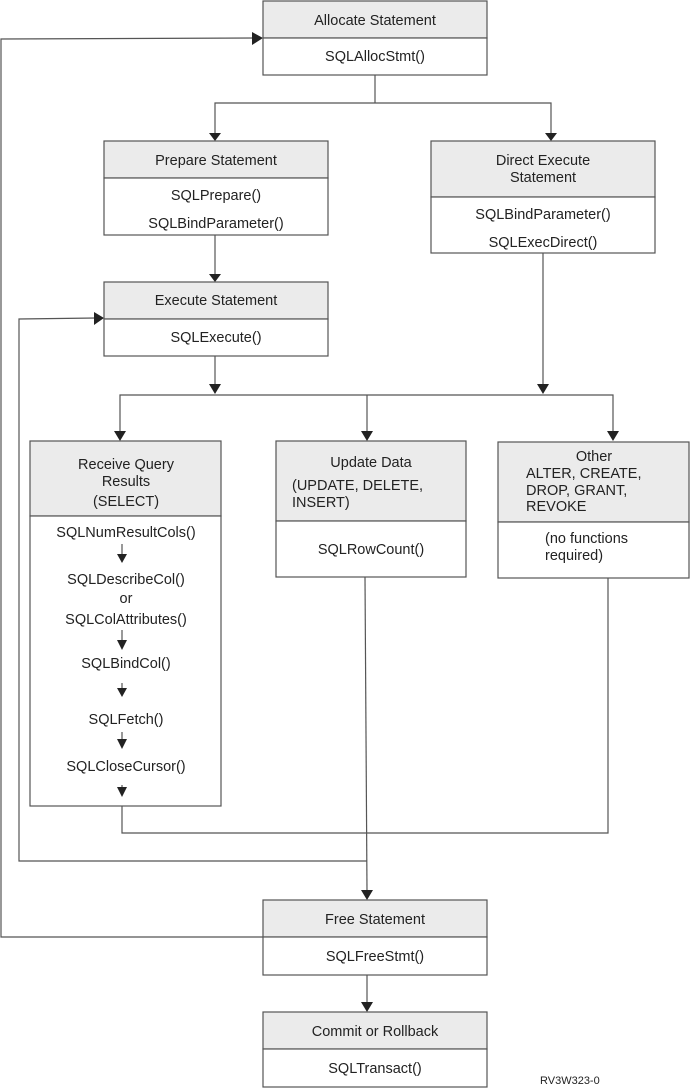 This screenshot has width=690, height=1088. I want to click on function-name: SQLCloseCursor(), so click(125, 767).